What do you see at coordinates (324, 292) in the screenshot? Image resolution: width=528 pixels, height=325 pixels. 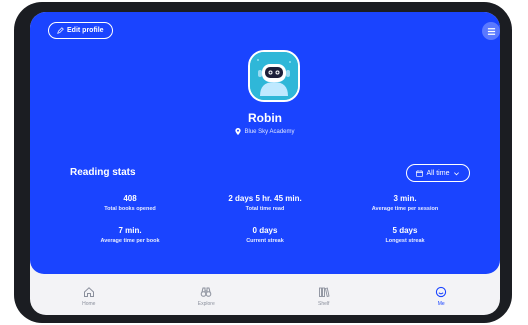 I see `books-icon` at bounding box center [324, 292].